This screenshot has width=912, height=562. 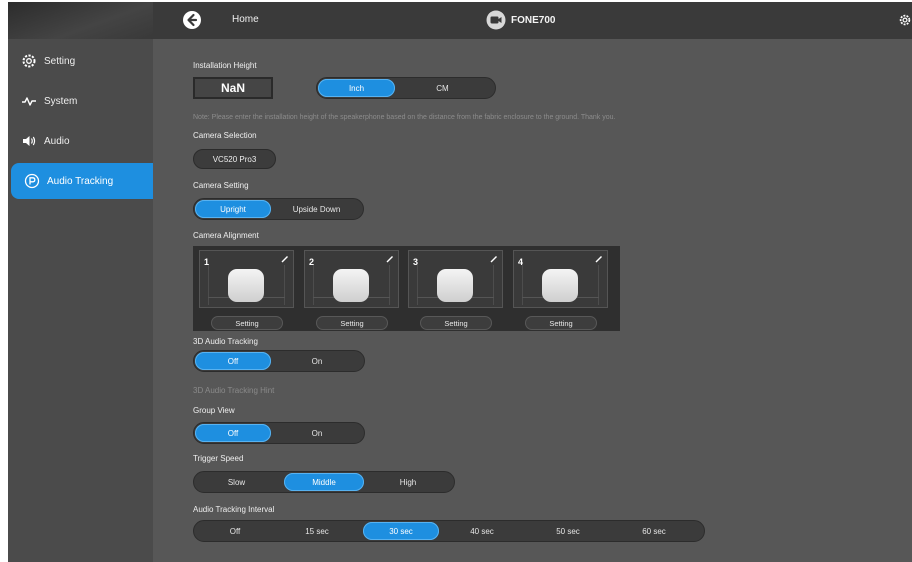 What do you see at coordinates (80, 101) in the screenshot?
I see `sidebar-item-system: System` at bounding box center [80, 101].